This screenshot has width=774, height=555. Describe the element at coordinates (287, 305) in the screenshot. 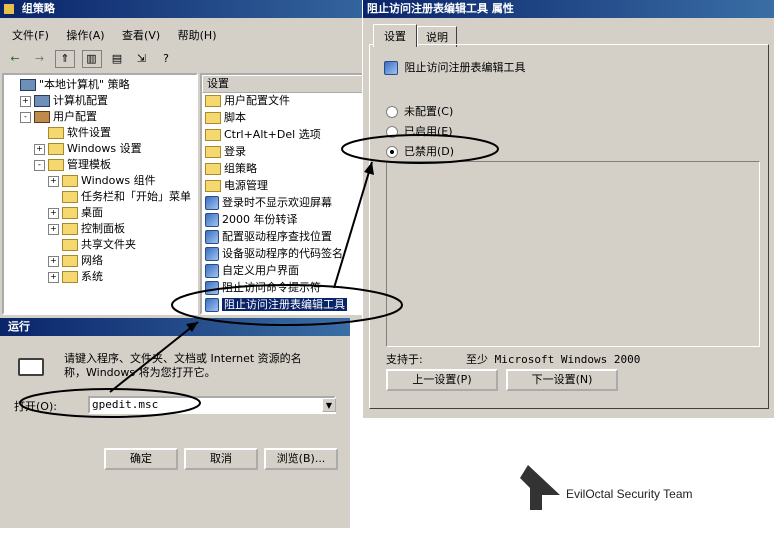

I see `highlight-ellipse-policy` at that location.